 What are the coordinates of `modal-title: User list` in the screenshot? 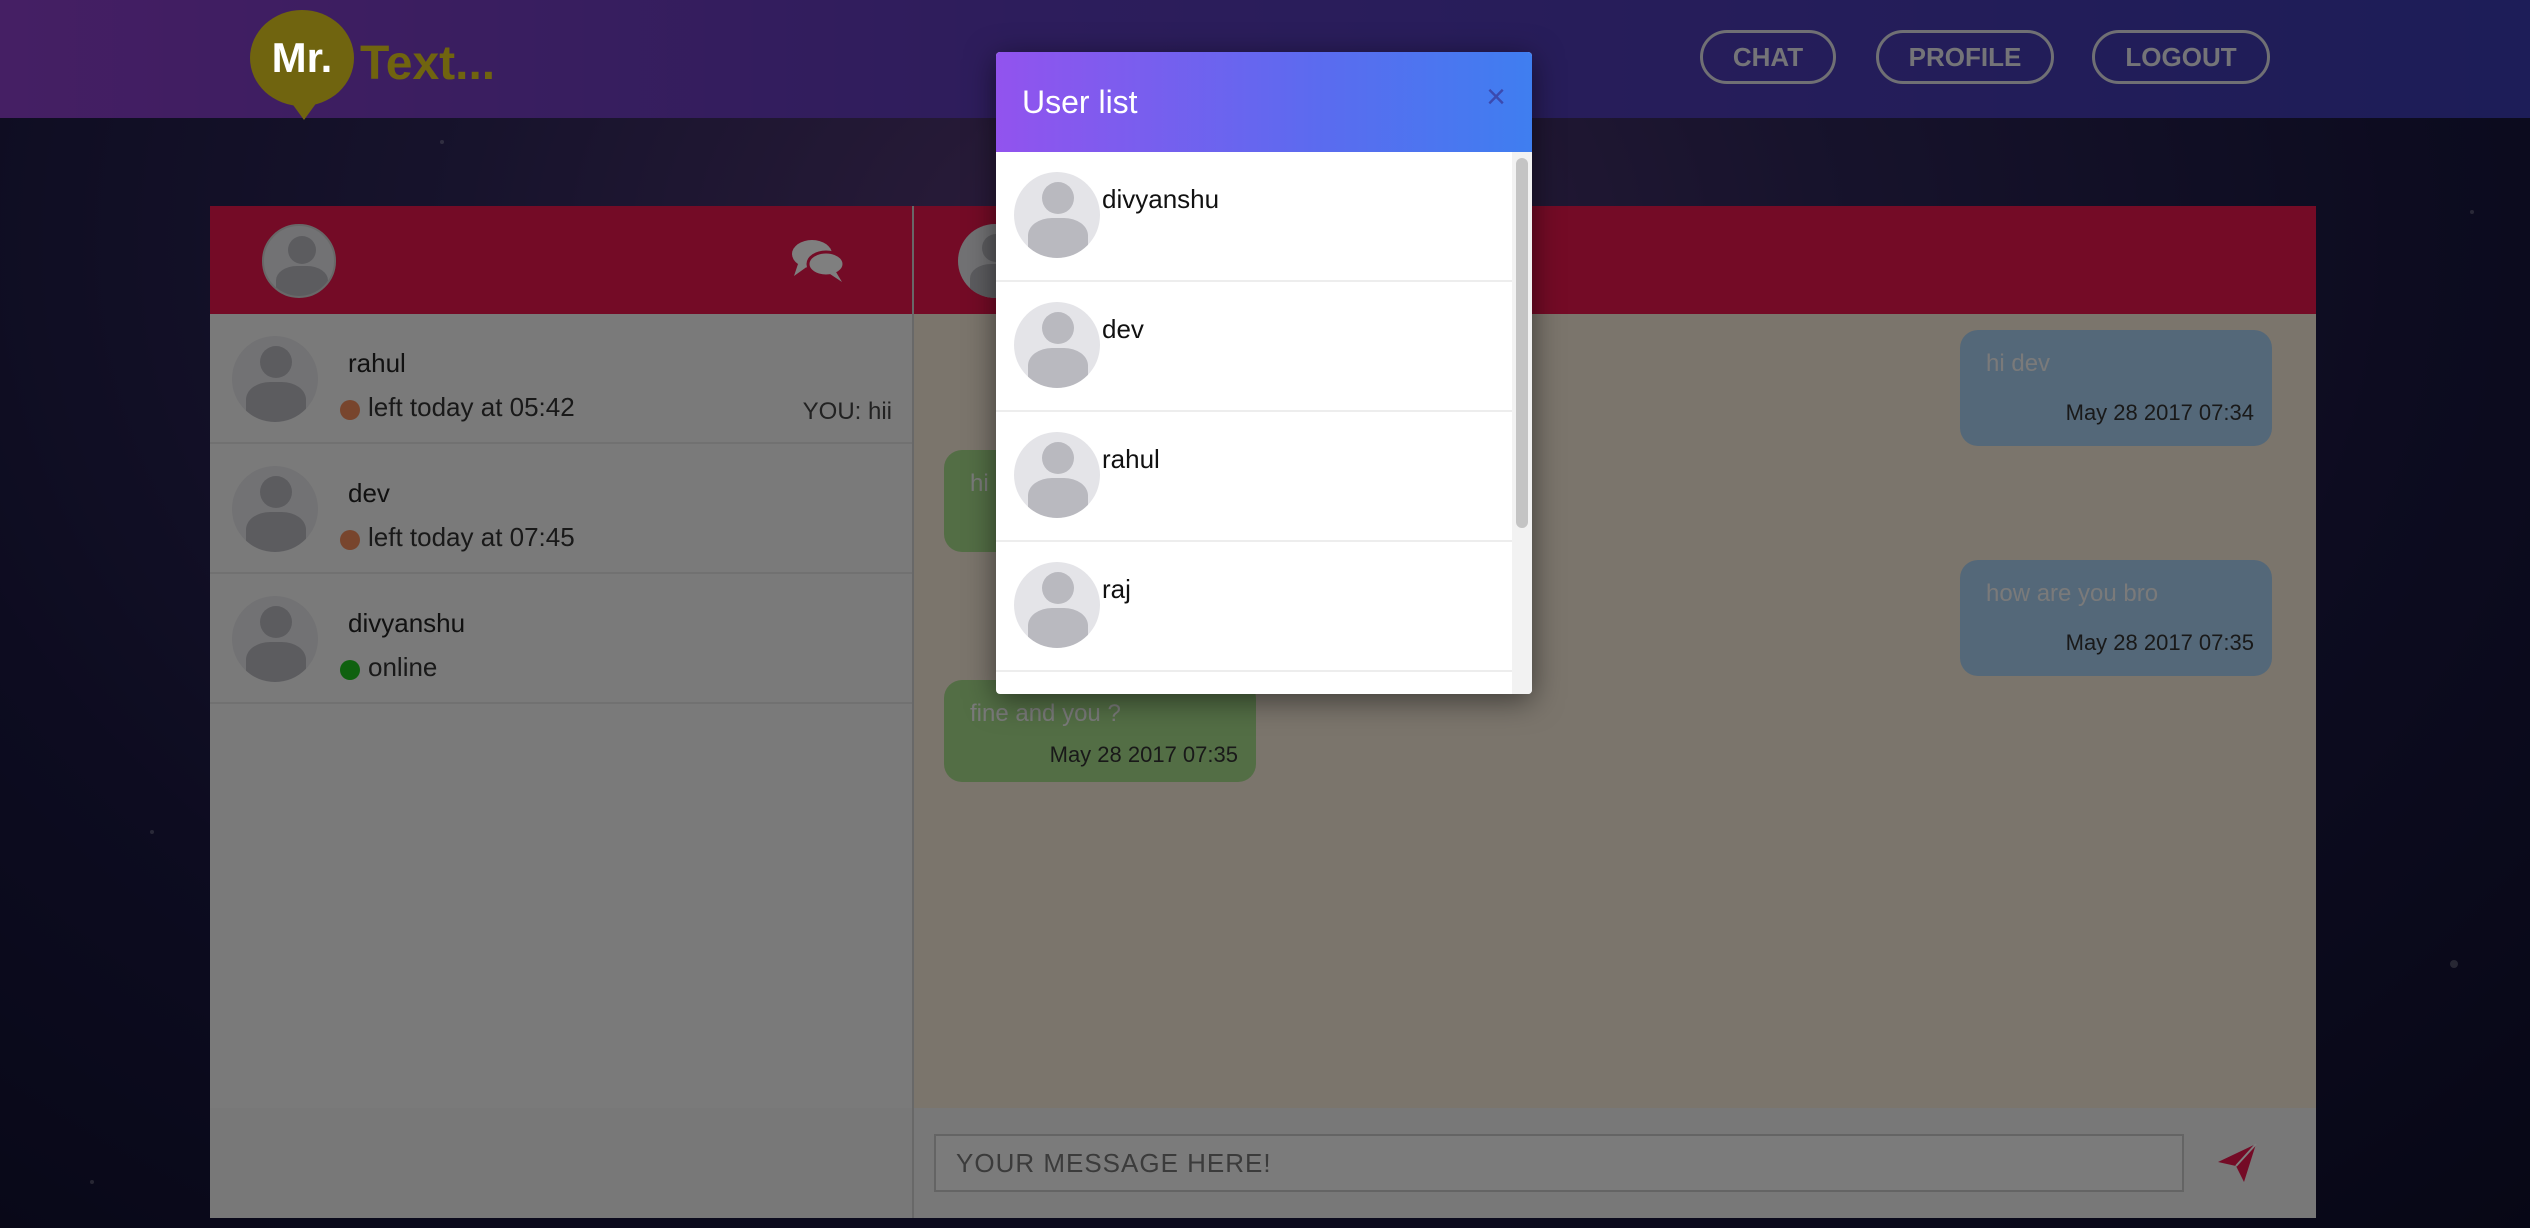 It's located at (1080, 102).